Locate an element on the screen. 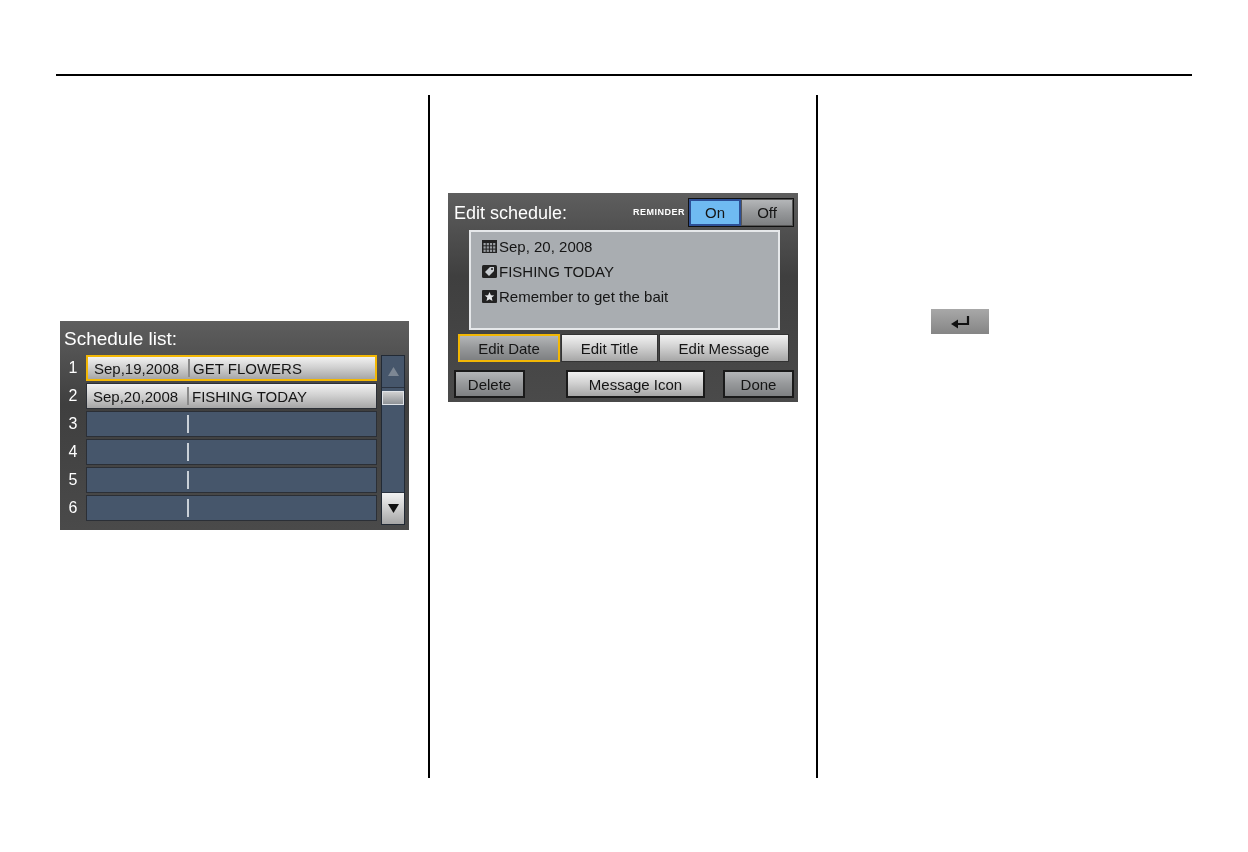 The height and width of the screenshot is (852, 1248). action-button: Done is located at coordinates (758, 384).